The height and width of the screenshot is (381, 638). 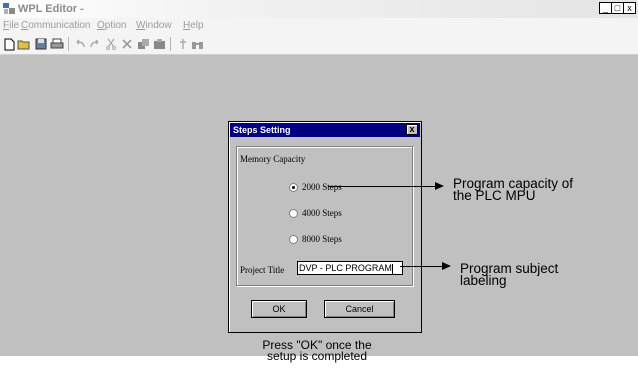 What do you see at coordinates (273, 159) in the screenshot?
I see `memory-capacity-label: Memory Capacity` at bounding box center [273, 159].